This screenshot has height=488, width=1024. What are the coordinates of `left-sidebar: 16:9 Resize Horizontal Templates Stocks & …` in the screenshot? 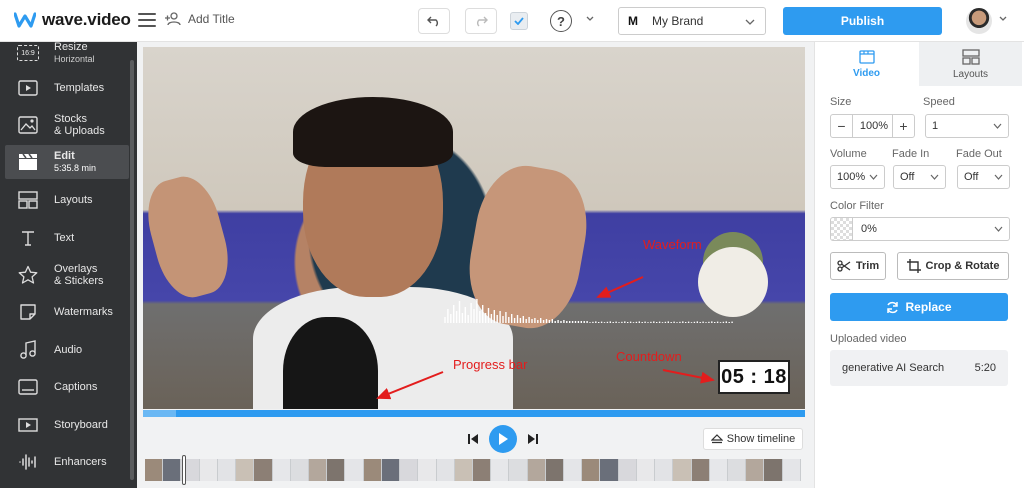 It's located at (68, 265).